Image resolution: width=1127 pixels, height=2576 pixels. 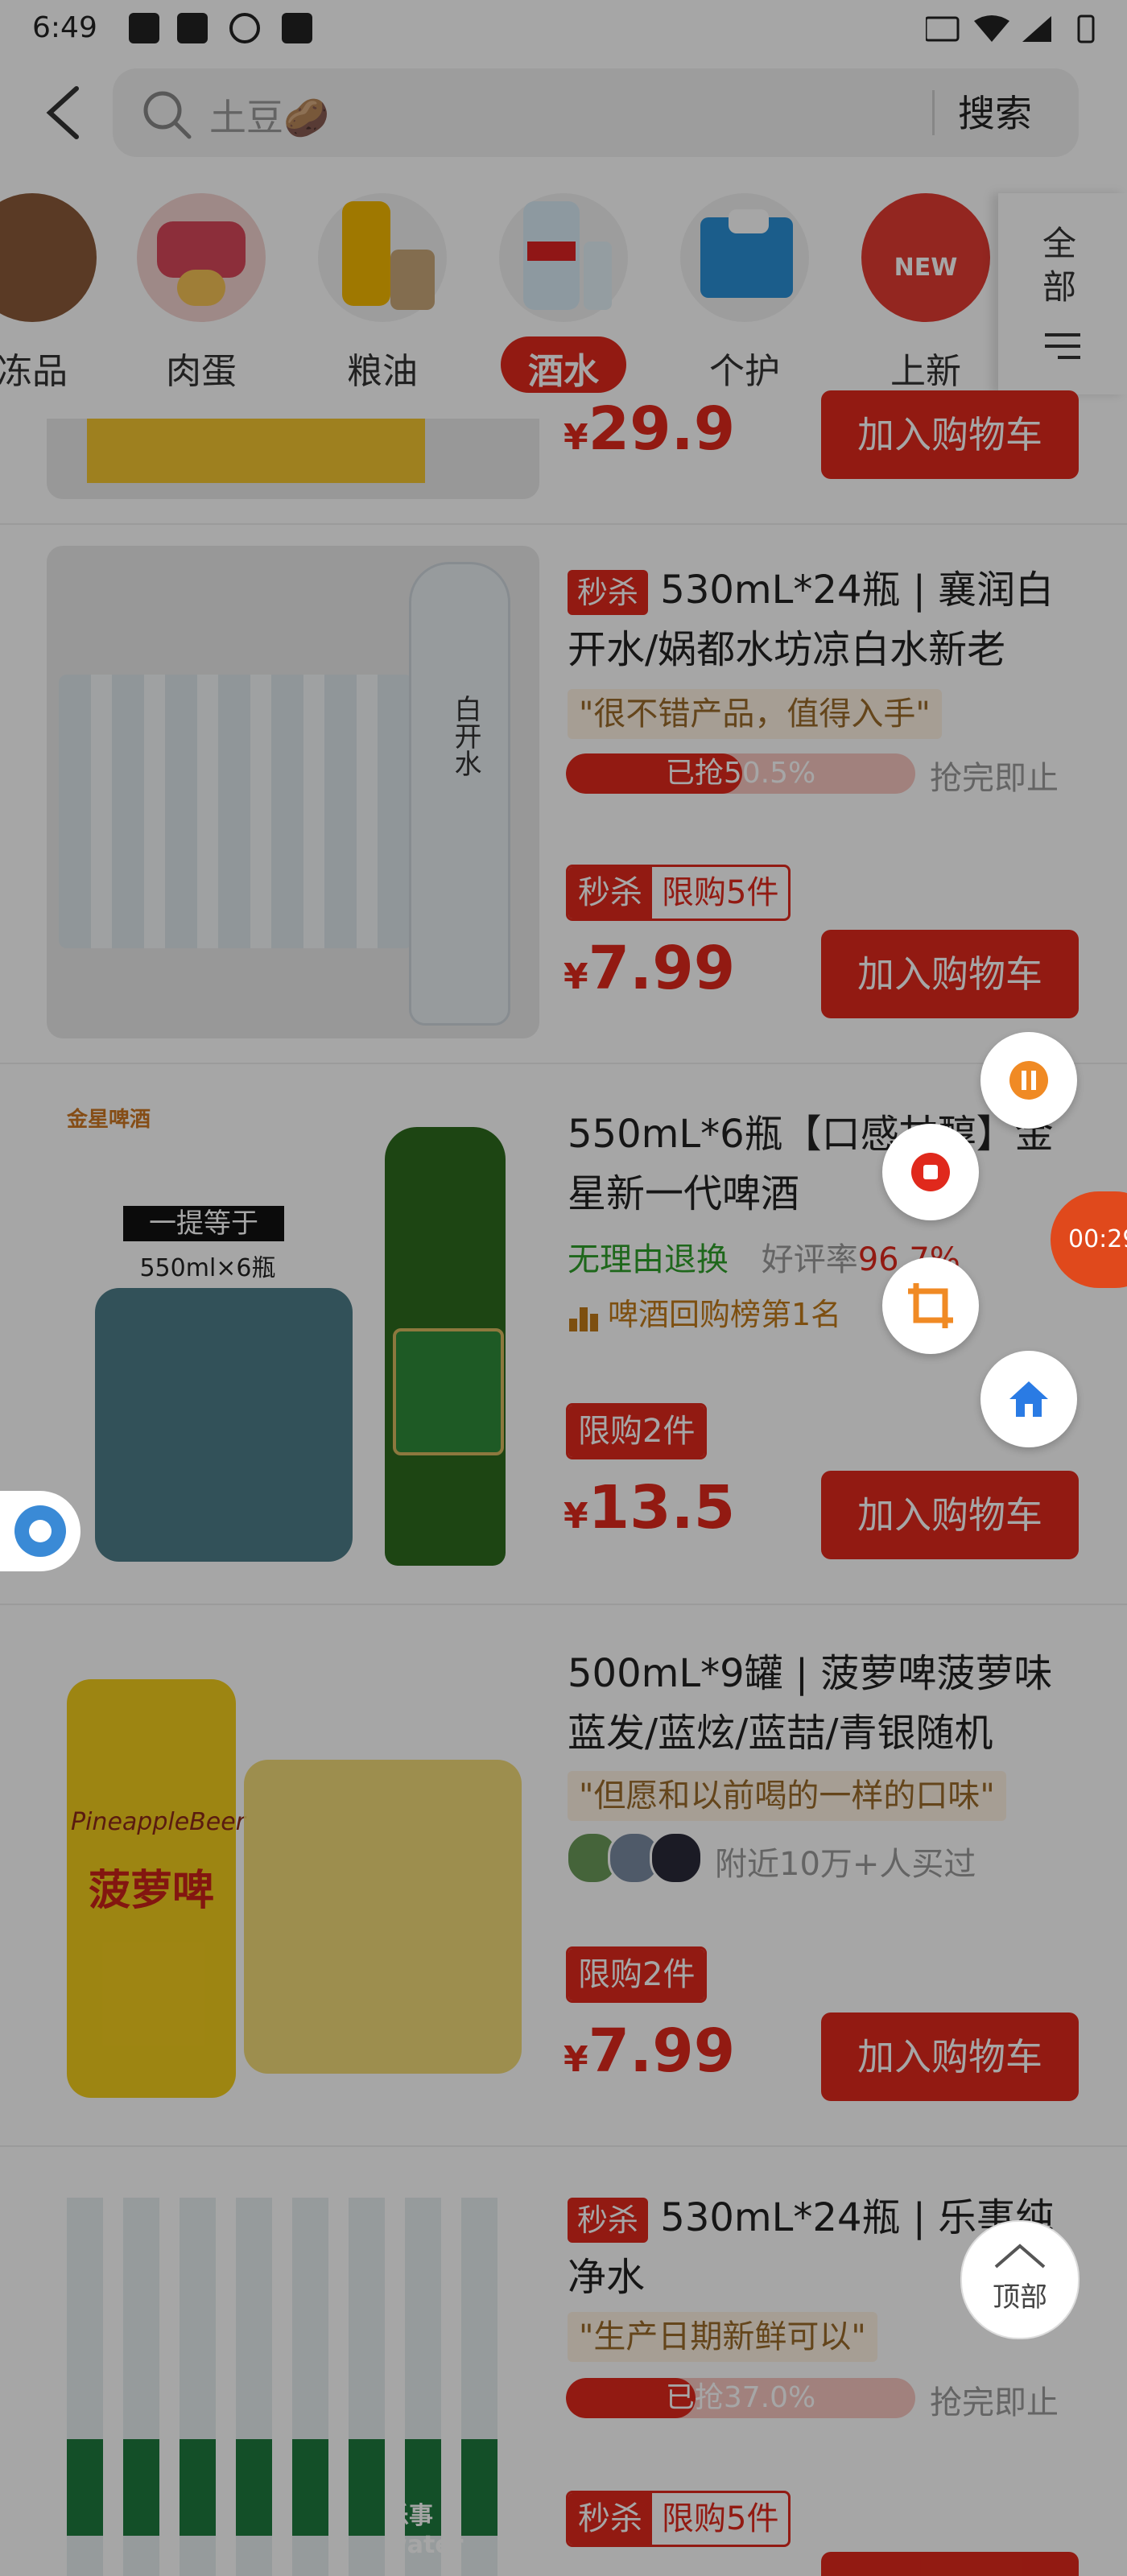 I want to click on stop-recording-button, so click(x=930, y=1172).